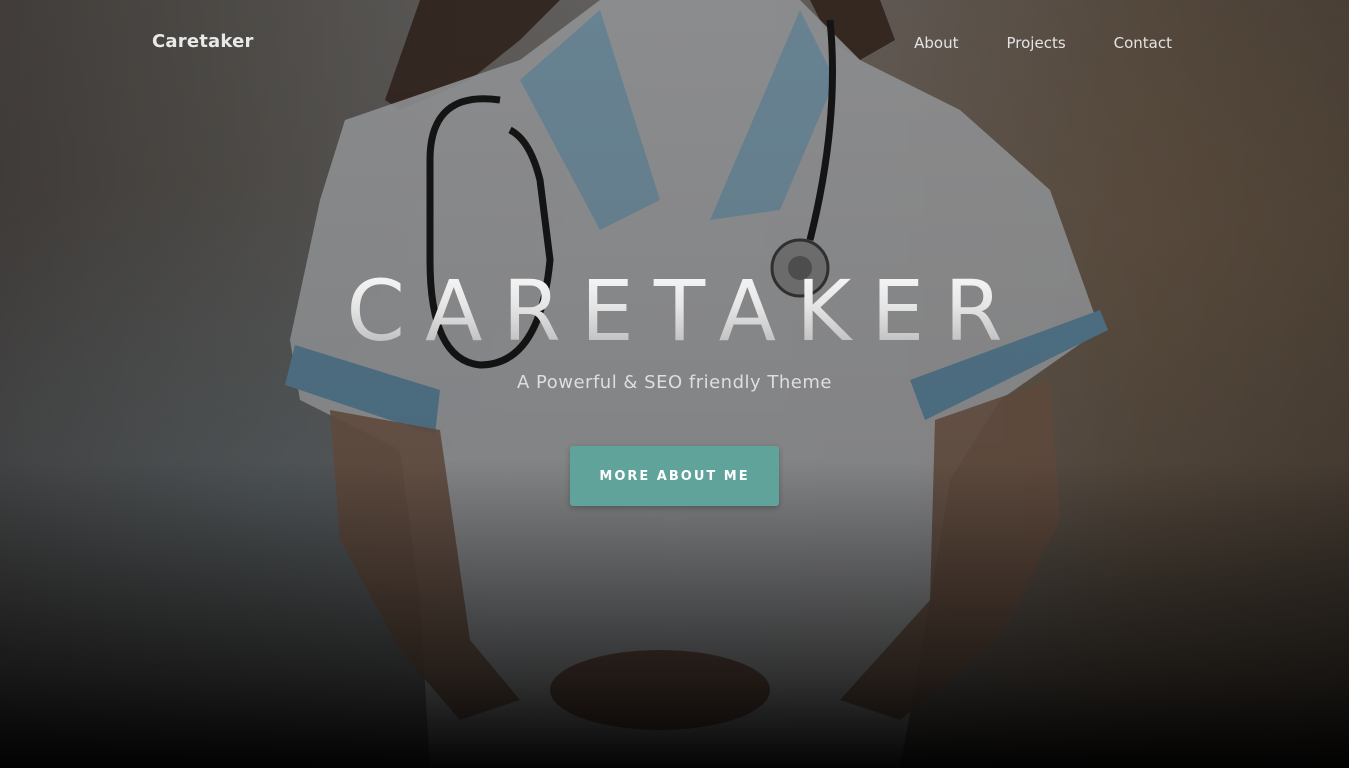 The width and height of the screenshot is (1349, 768). I want to click on nav-link-projects: Projects, so click(1036, 43).